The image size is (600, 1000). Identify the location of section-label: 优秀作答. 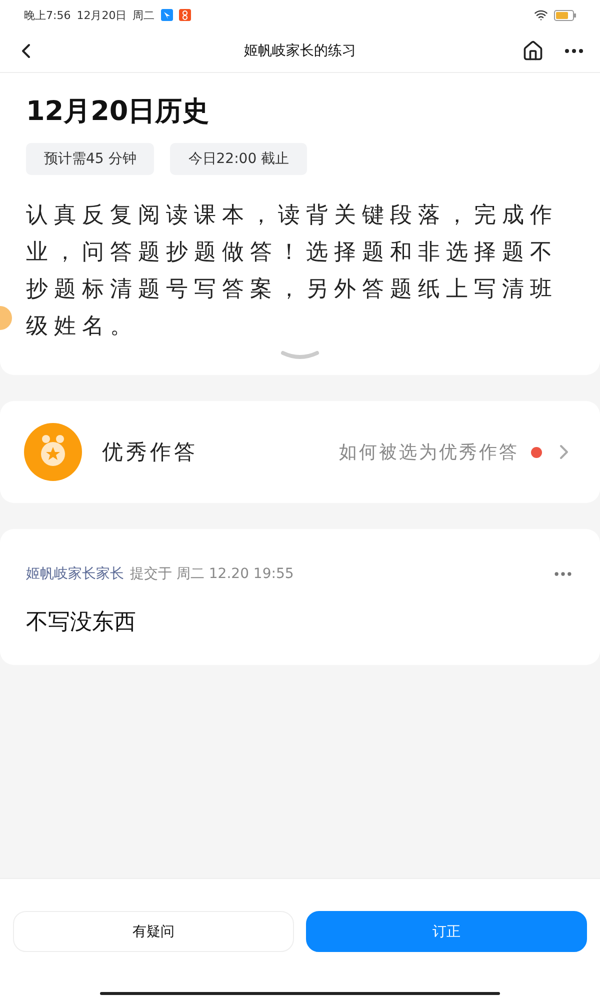
(150, 452).